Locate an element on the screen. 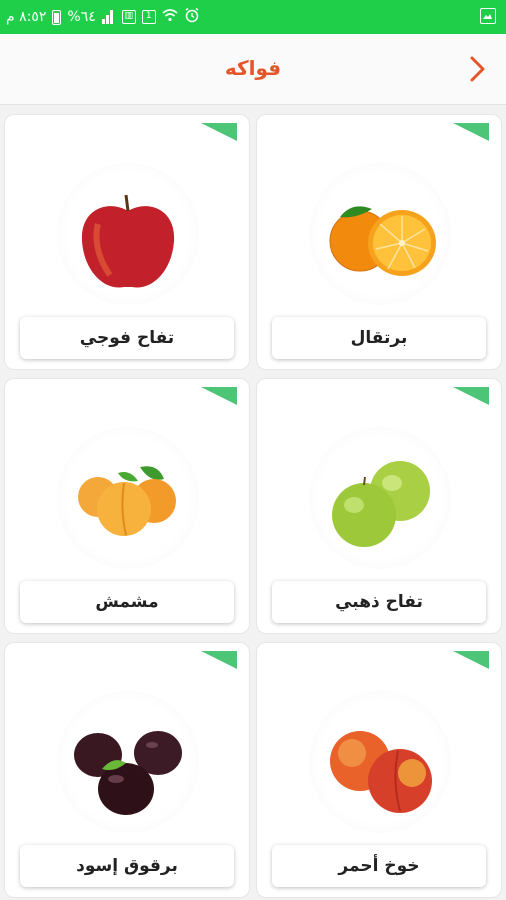 The height and width of the screenshot is (900, 506). chevron-right-icon is located at coordinates (477, 69).